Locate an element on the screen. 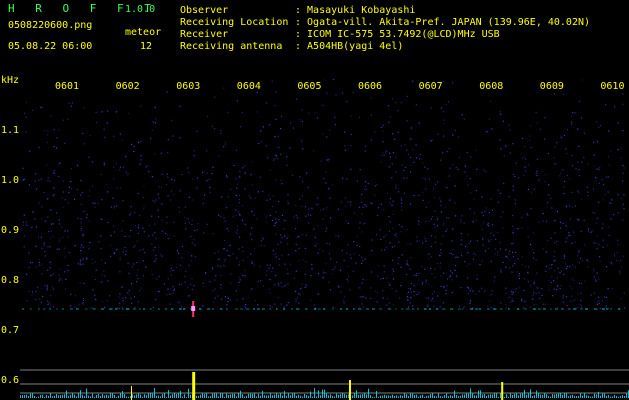  y-tick-label: 0.9 is located at coordinates (10, 230).